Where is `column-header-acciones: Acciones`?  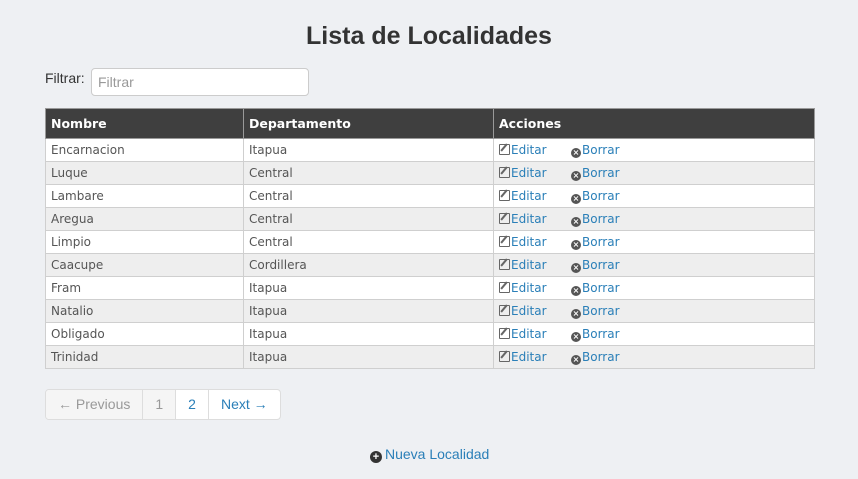 column-header-acciones: Acciones is located at coordinates (654, 123).